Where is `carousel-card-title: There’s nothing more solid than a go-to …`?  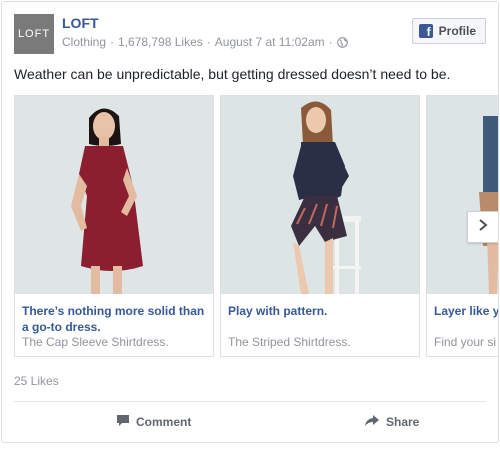
carousel-card-title: There’s nothing more solid than a go-to … is located at coordinates (115, 319).